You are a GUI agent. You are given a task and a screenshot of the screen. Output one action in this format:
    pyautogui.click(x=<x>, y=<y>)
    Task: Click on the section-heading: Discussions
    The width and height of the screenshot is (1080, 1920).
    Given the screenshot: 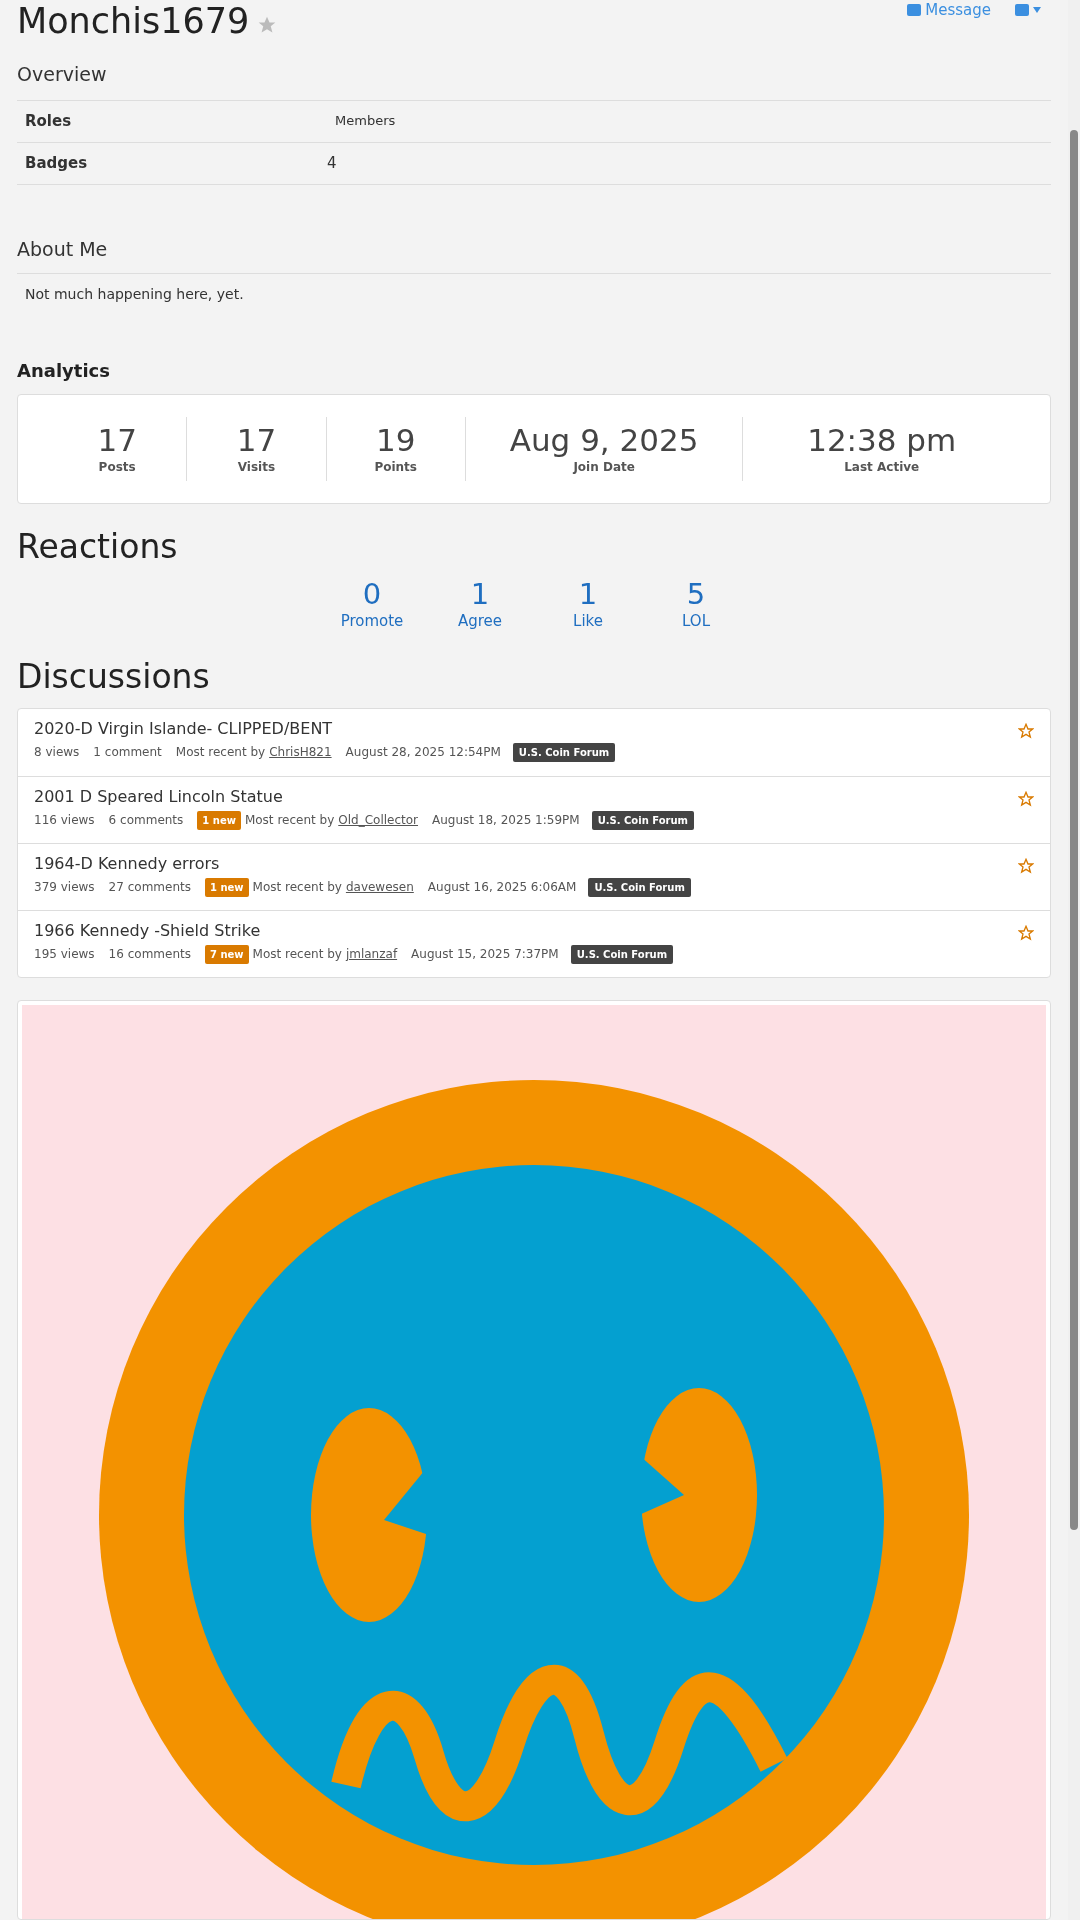 What is the action you would take?
    pyautogui.click(x=114, y=677)
    